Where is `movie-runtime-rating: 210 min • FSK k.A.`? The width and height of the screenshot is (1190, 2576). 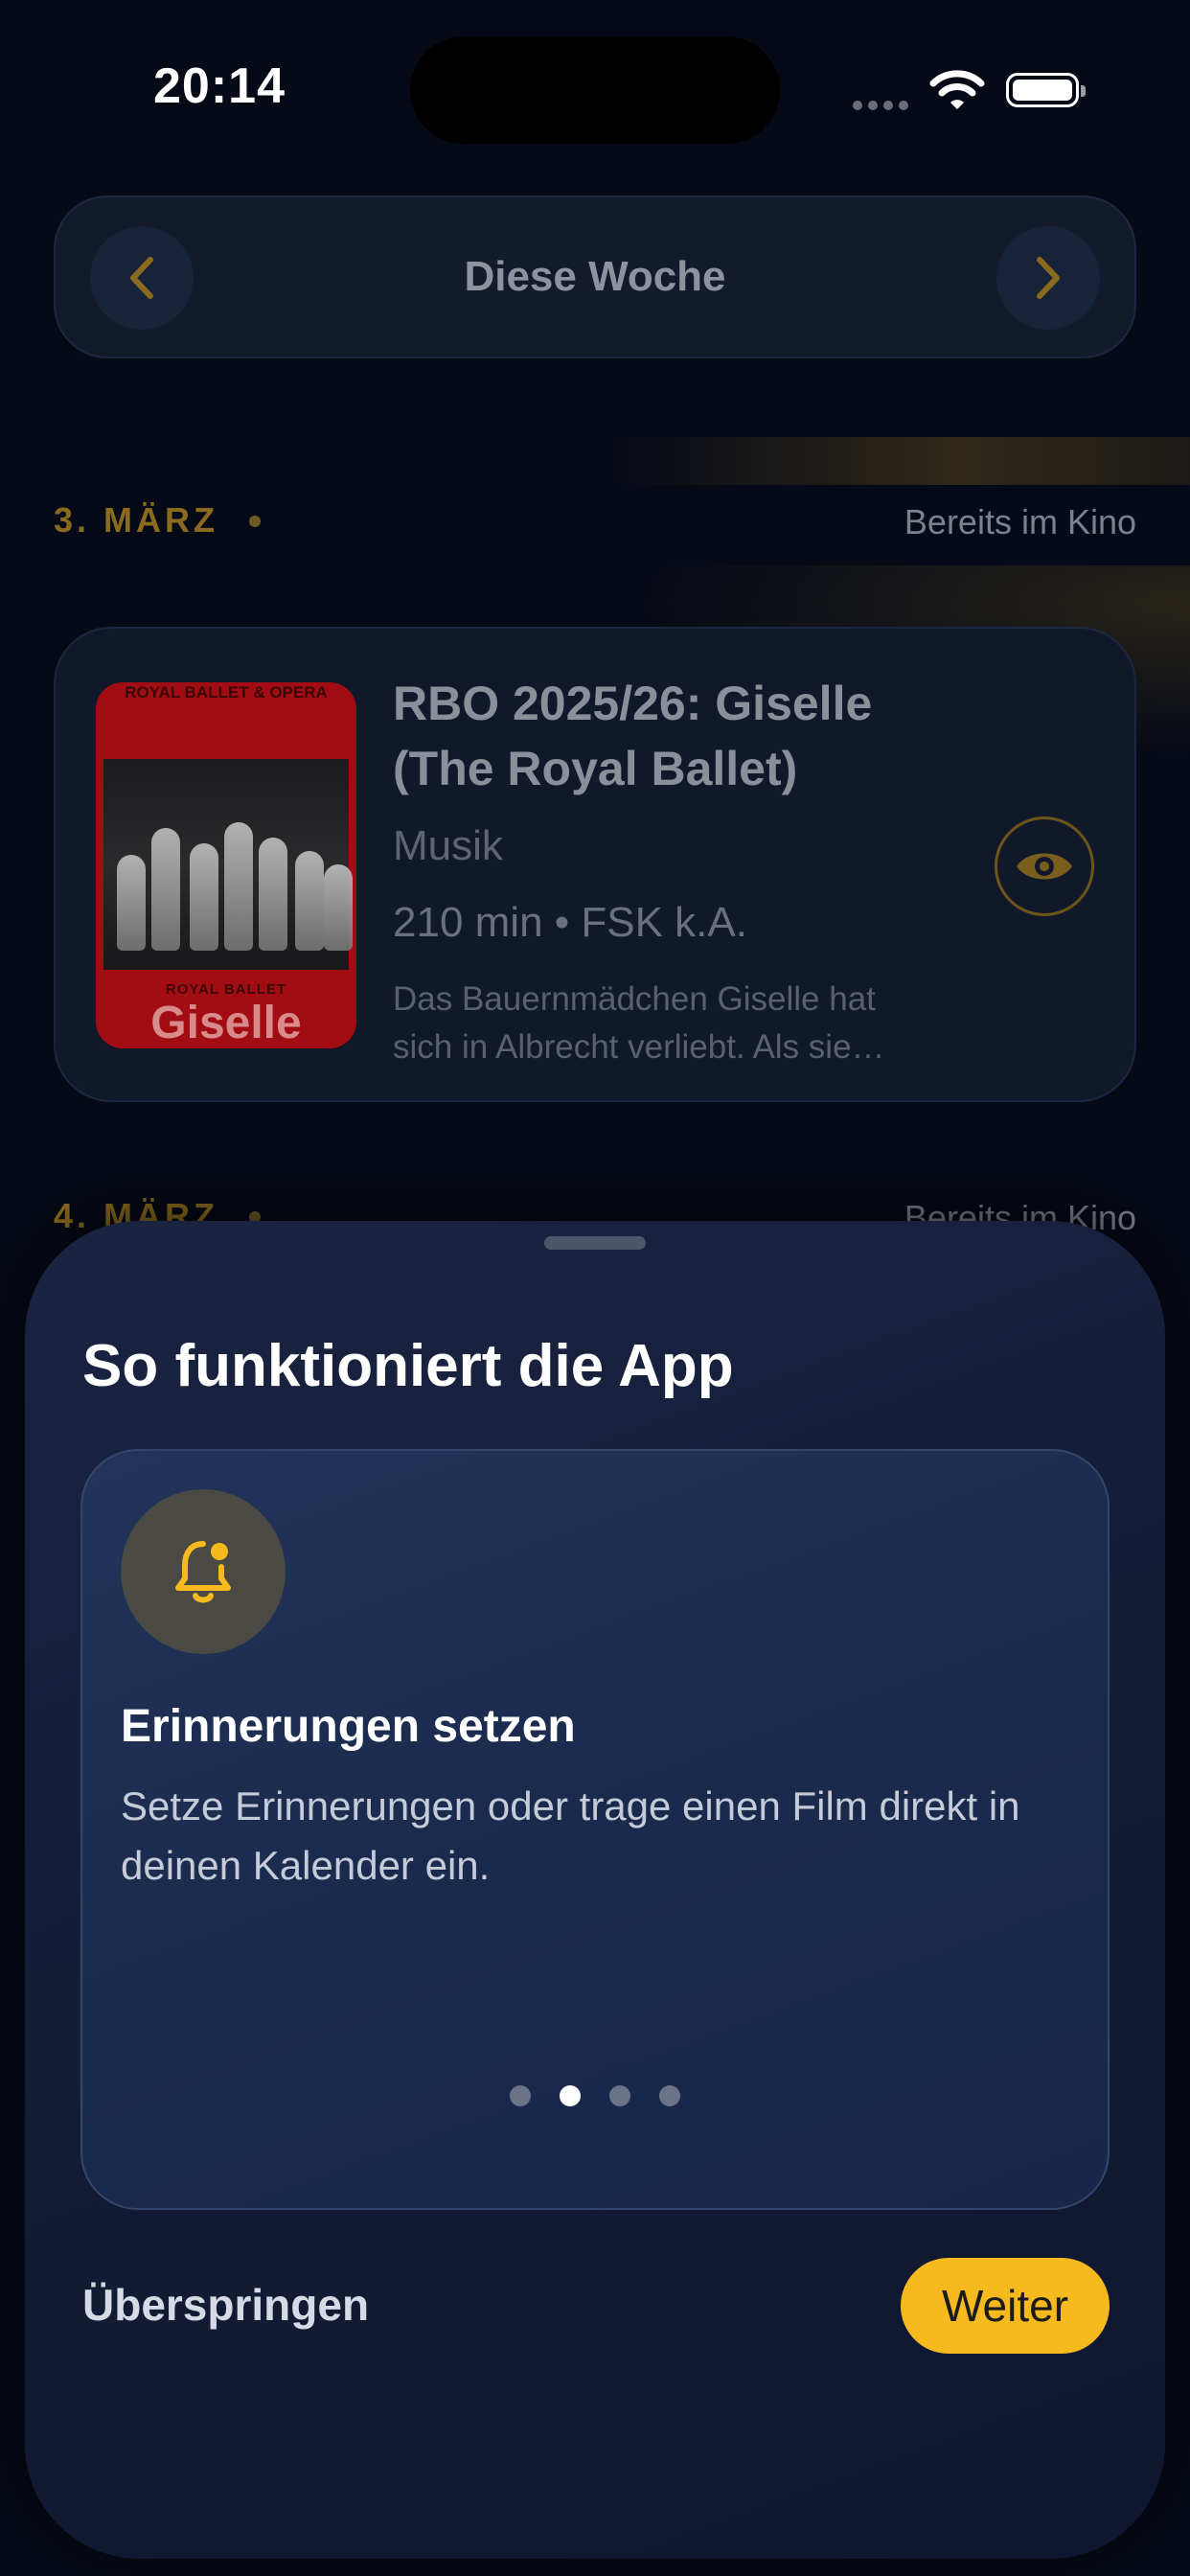
movie-runtime-rating: 210 min • FSK k.A. is located at coordinates (570, 922).